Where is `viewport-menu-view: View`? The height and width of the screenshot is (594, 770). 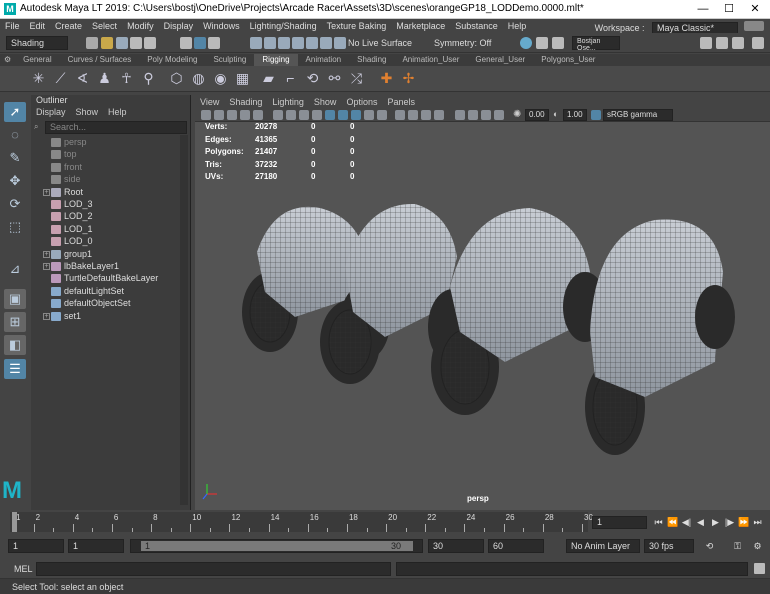 viewport-menu-view: View is located at coordinates (209, 102).